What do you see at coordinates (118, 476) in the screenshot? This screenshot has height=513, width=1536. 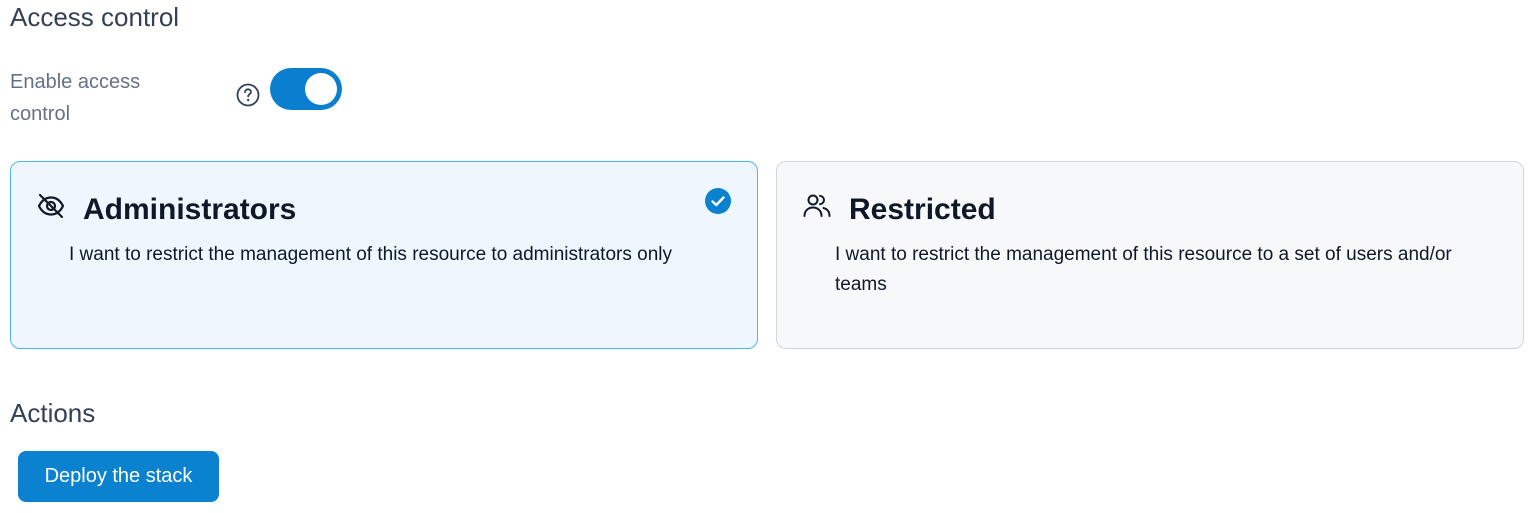 I see `deploy-stack-button: Deploy the stack` at bounding box center [118, 476].